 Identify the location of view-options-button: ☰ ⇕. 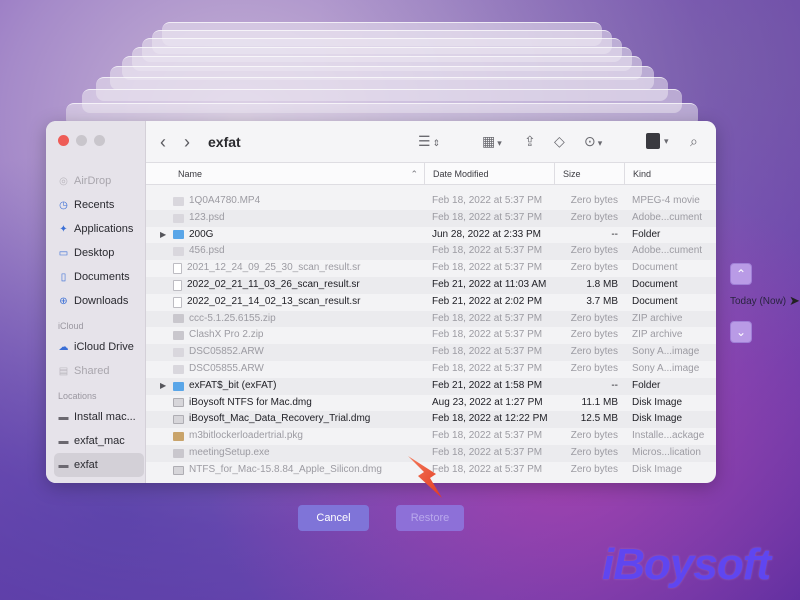
(429, 141).